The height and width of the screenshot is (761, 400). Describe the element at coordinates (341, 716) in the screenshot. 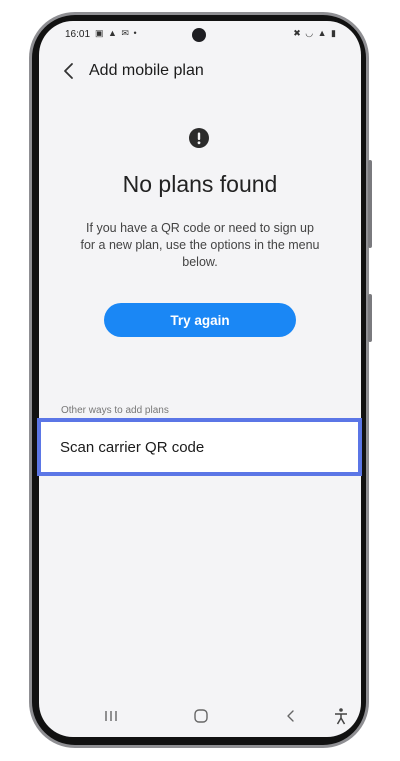

I see `accessibility-icon` at that location.